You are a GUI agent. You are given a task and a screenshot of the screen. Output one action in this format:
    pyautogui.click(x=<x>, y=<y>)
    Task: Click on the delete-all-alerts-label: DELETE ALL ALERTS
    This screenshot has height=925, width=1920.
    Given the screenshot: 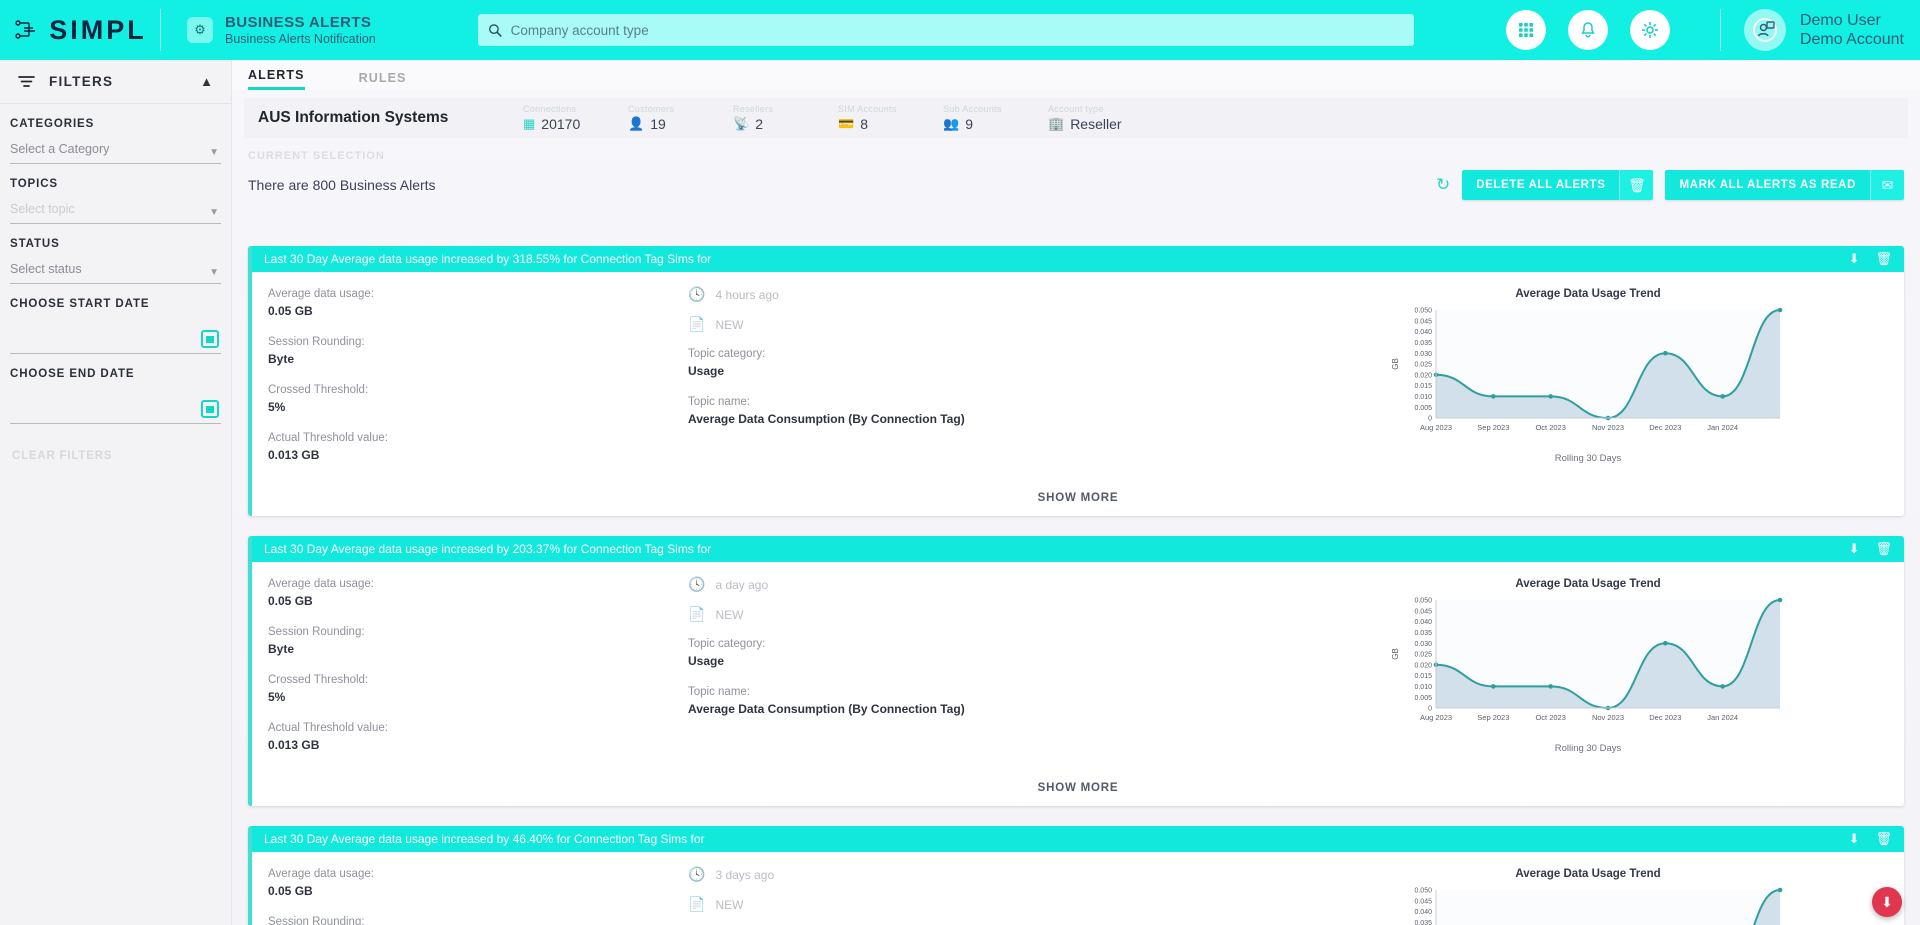 What is the action you would take?
    pyautogui.click(x=1541, y=185)
    